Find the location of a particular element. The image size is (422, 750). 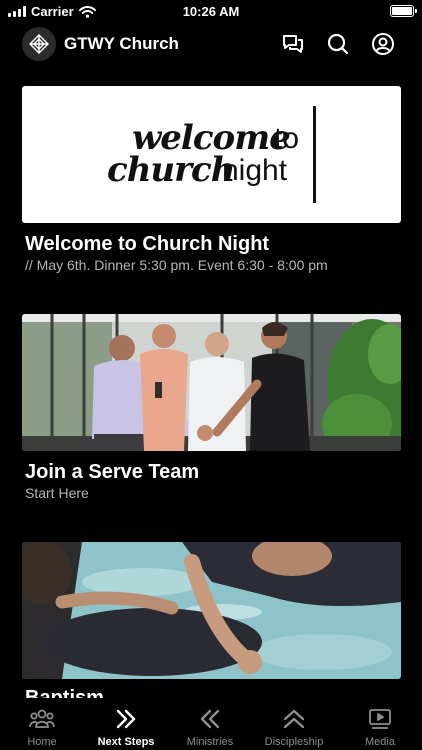

search-icon is located at coordinates (338, 44).